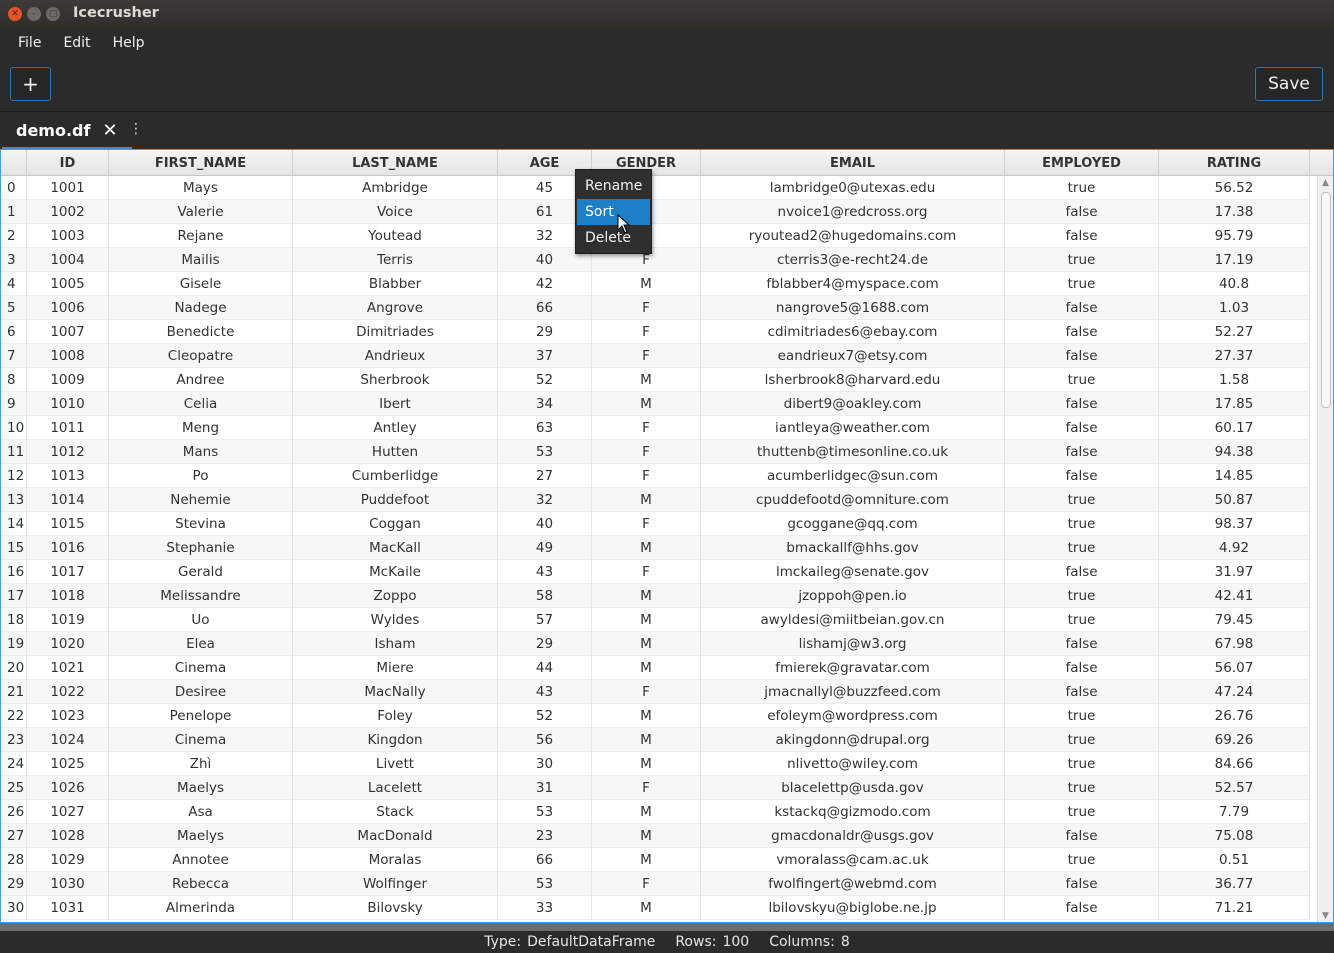 The image size is (1334, 953). Describe the element at coordinates (853, 524) in the screenshot. I see `cell-email: gcoggane@qq.com` at that location.